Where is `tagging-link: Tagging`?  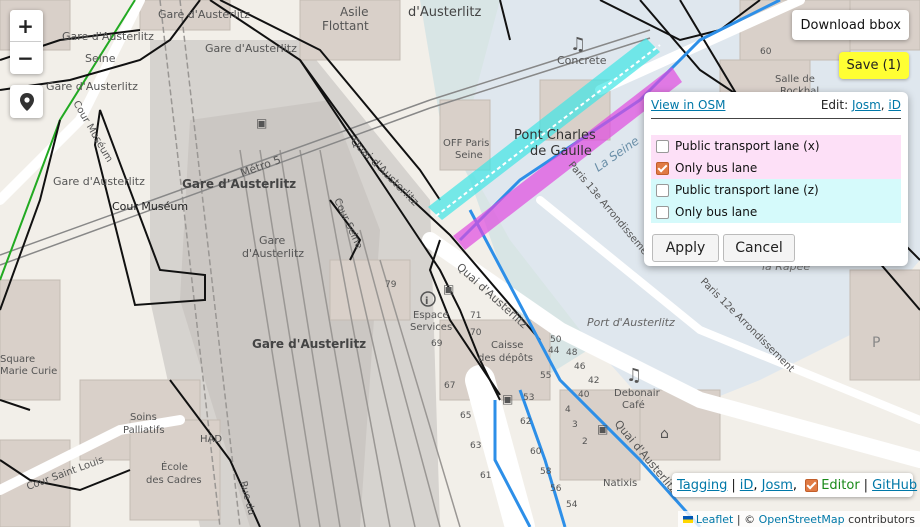
tagging-link: Tagging is located at coordinates (702, 485).